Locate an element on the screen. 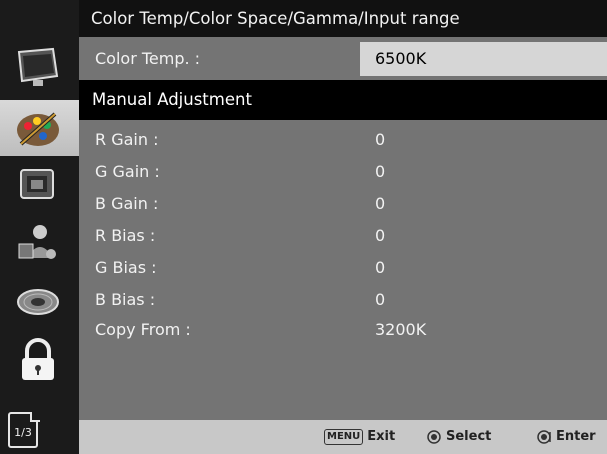  joystick-icon is located at coordinates (434, 436).